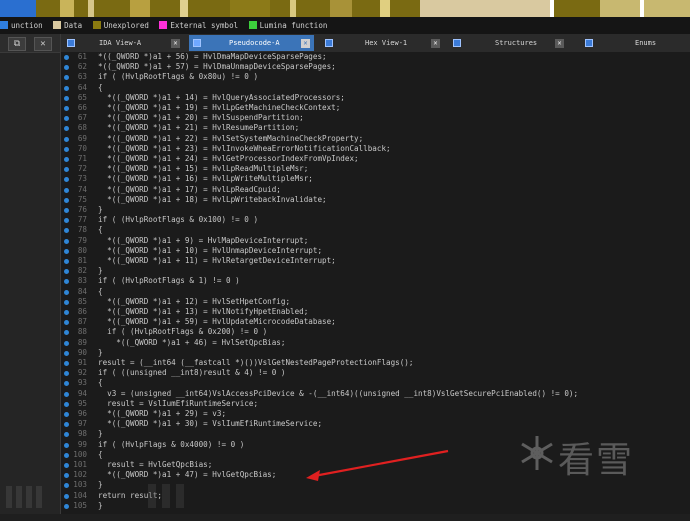 The width and height of the screenshot is (690, 521). What do you see at coordinates (100, 496) in the screenshot?
I see `corner-watermark-logo` at bounding box center [100, 496].